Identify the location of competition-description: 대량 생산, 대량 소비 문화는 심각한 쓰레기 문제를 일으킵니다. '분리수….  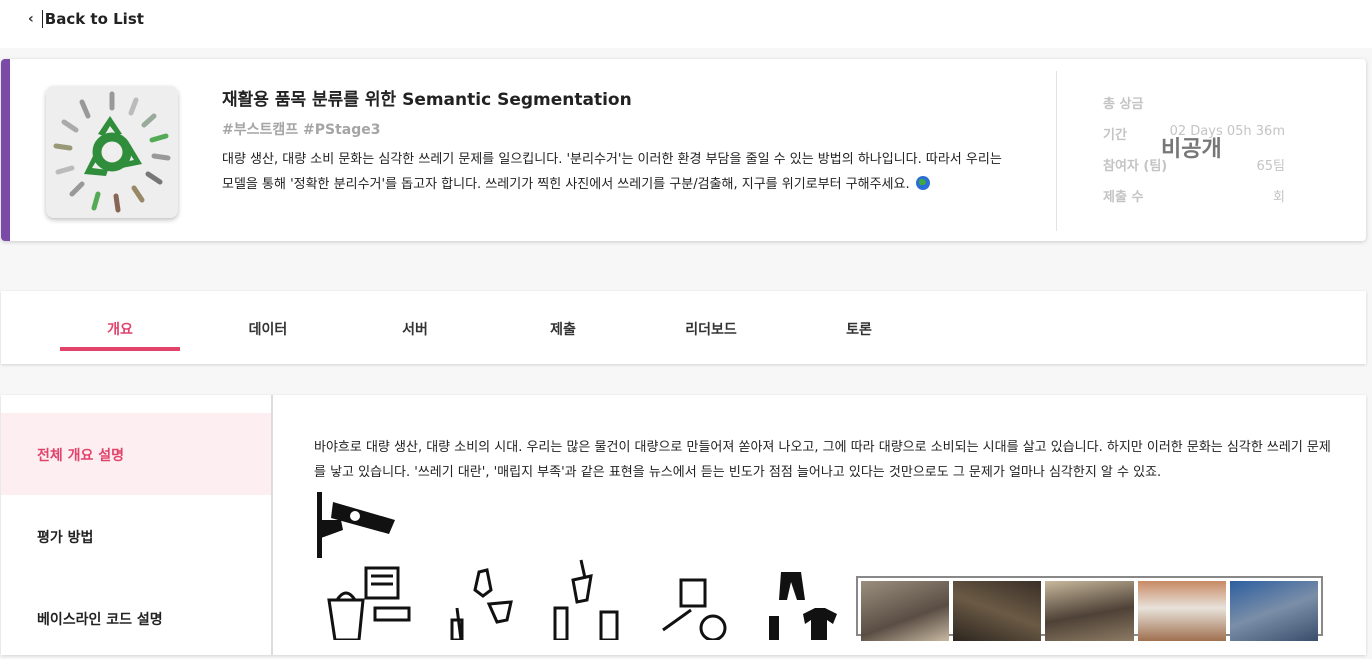
(612, 172).